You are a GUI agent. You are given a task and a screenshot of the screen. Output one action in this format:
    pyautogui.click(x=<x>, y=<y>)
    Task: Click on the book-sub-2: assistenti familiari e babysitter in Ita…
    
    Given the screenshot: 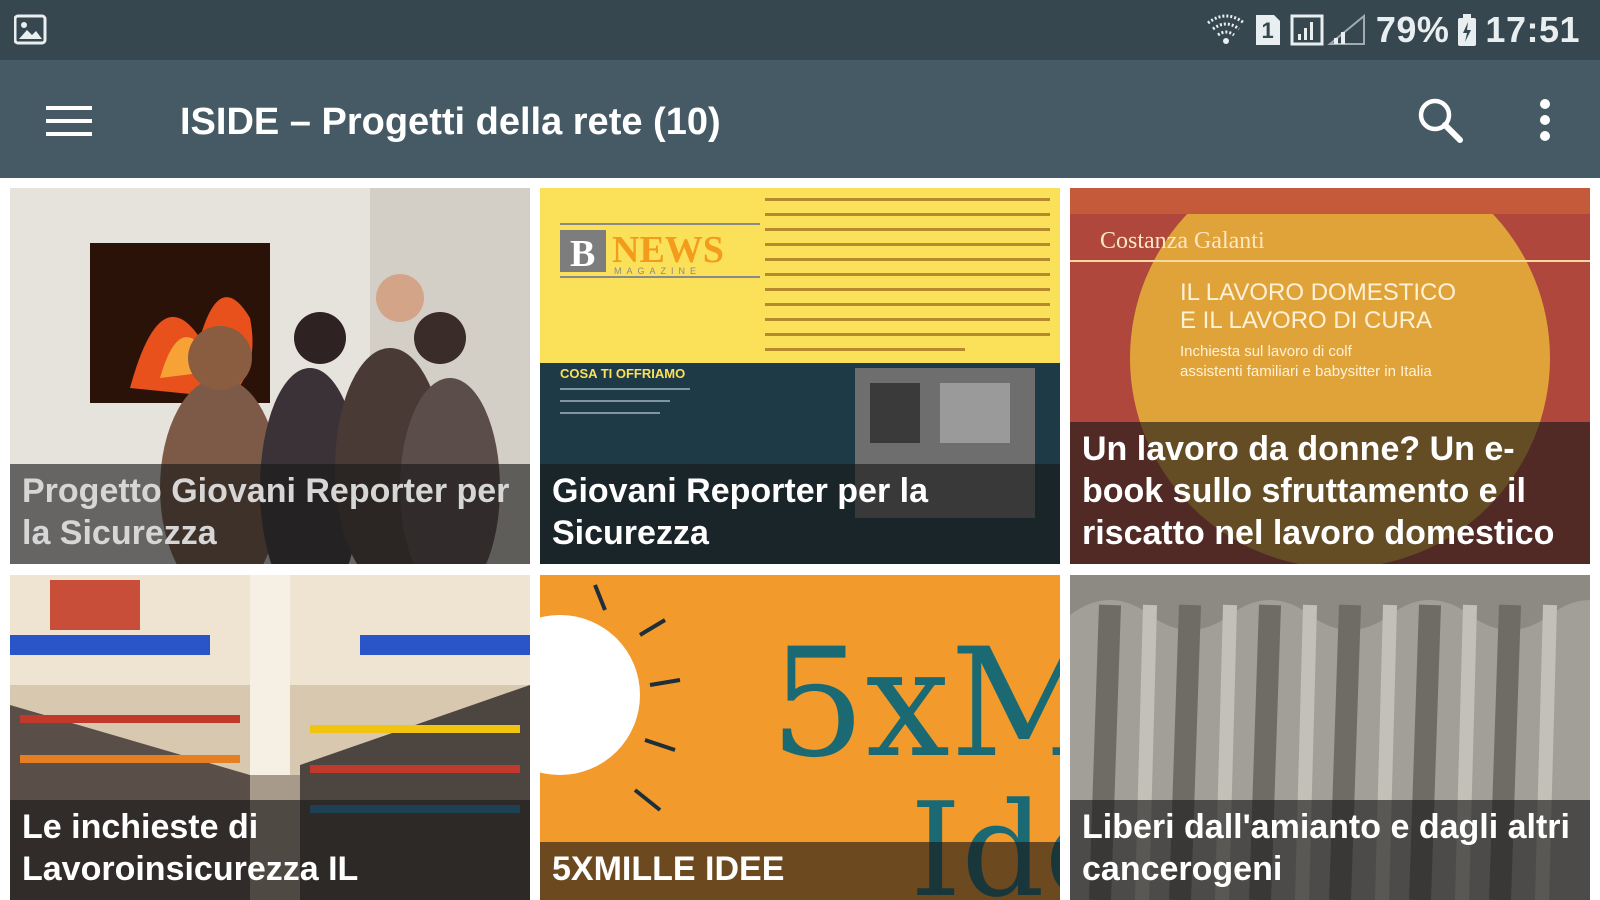 What is the action you would take?
    pyautogui.click(x=1306, y=371)
    